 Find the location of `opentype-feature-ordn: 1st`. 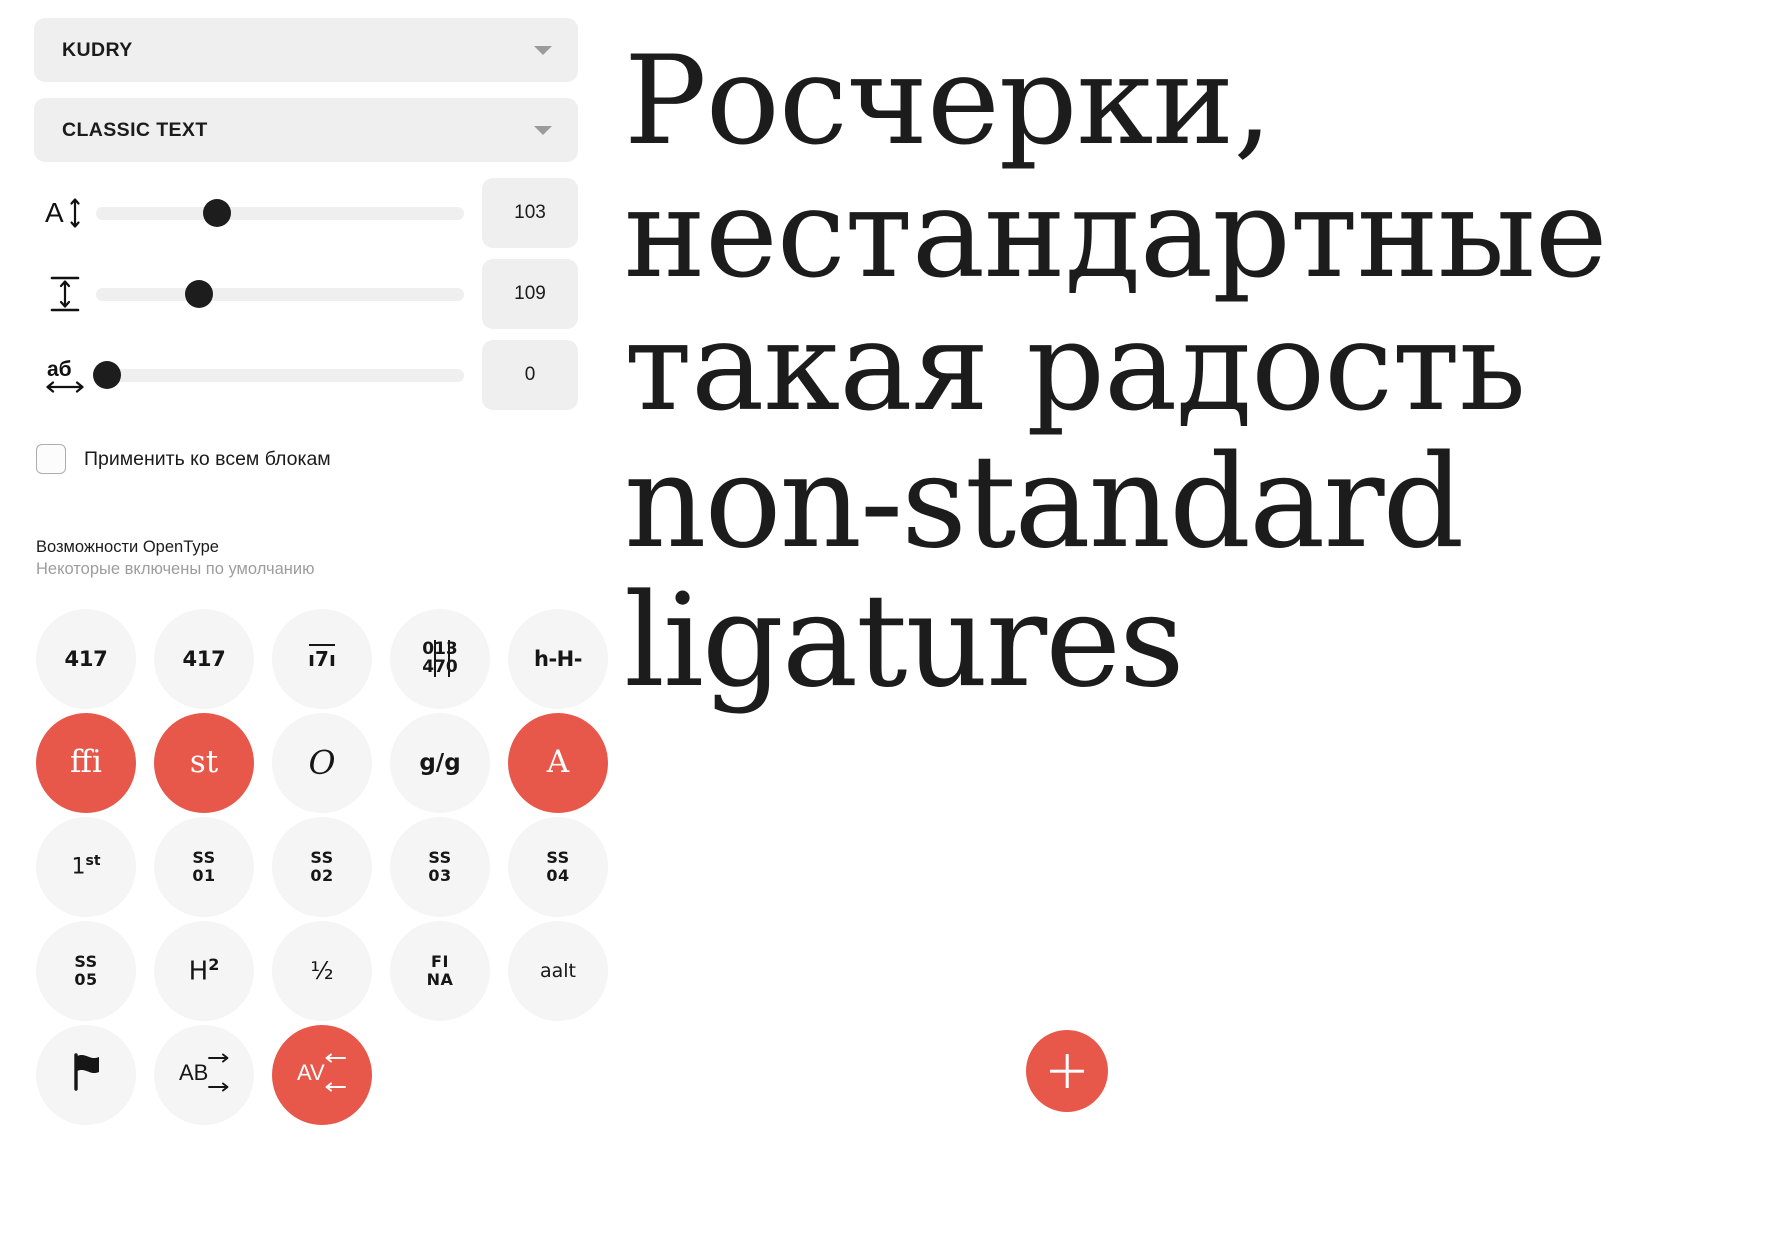

opentype-feature-ordn: 1st is located at coordinates (86, 866).